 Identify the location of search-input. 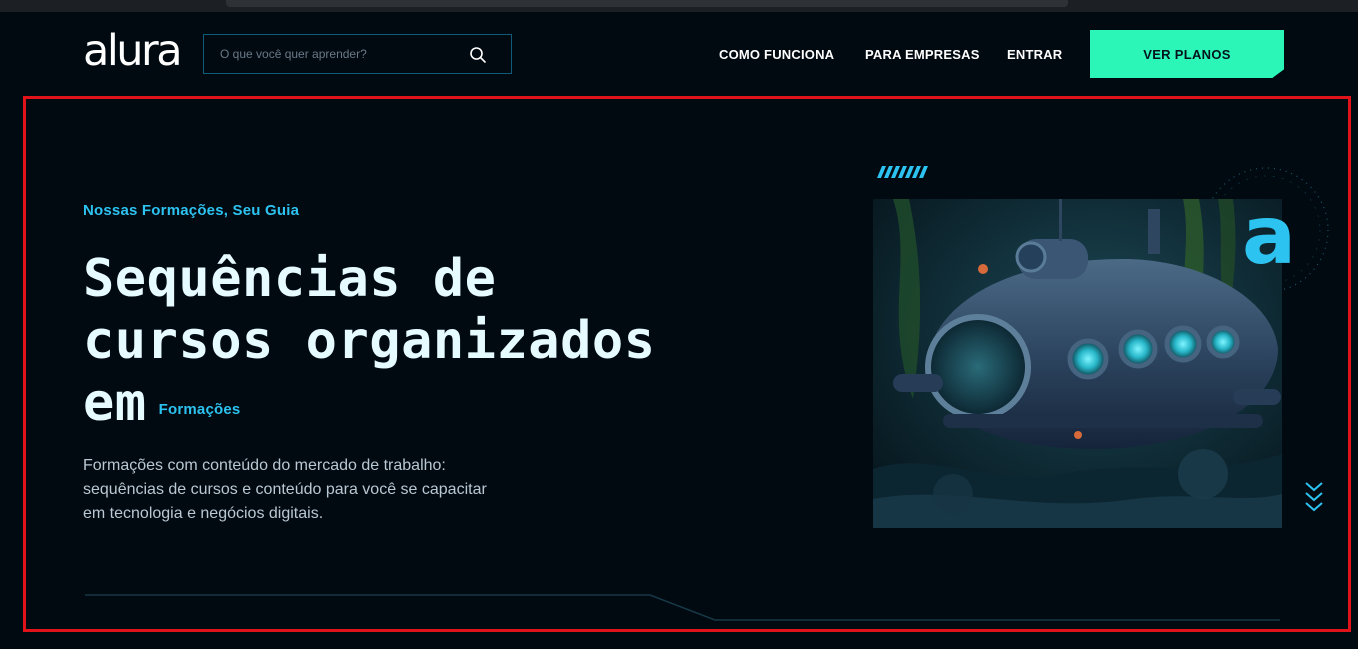
(334, 54).